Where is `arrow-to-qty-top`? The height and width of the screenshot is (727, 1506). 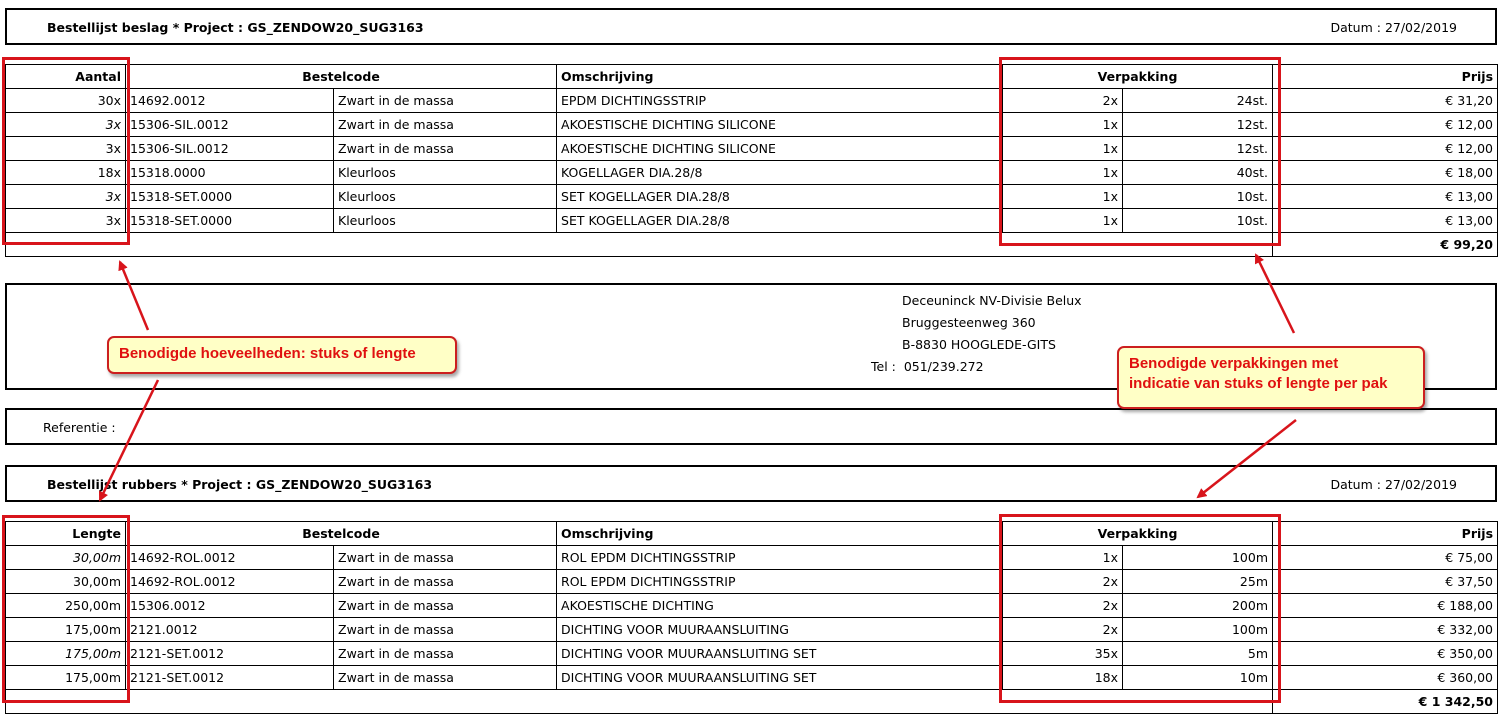
arrow-to-qty-top is located at coordinates (134, 295).